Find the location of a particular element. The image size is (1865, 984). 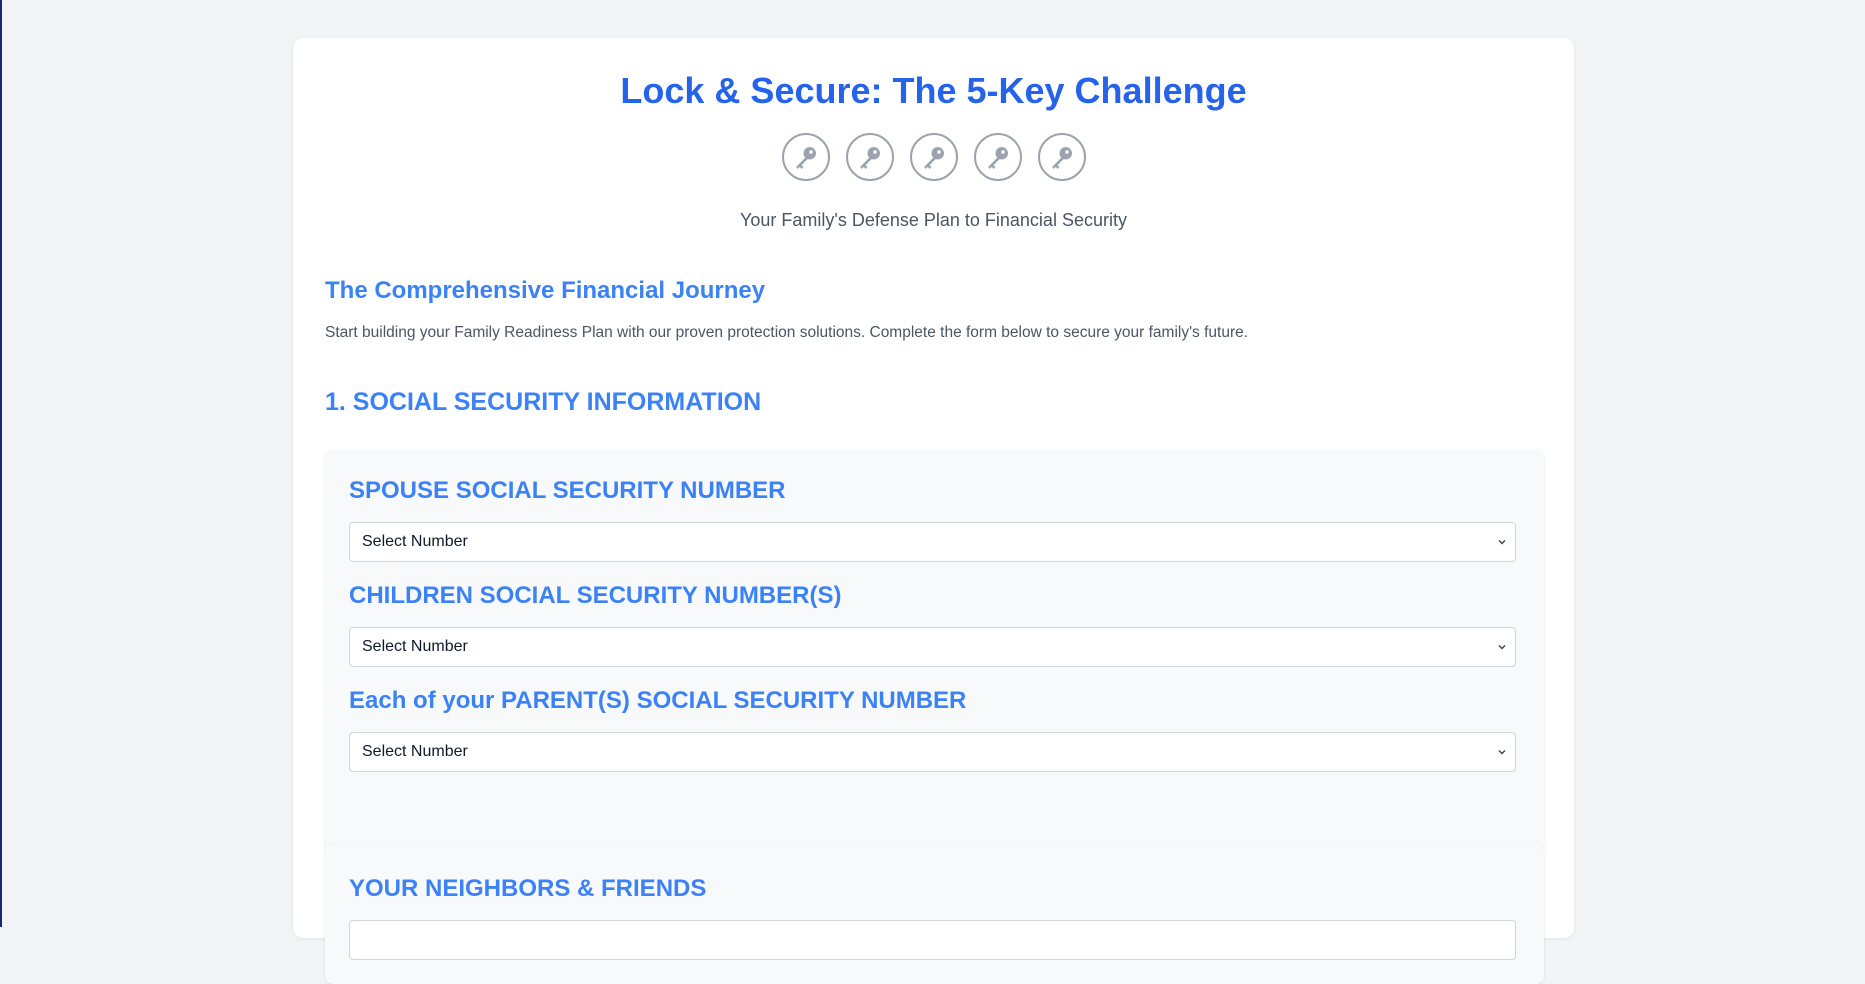

spouse-ssn-label: SPOUSE SOCIAL SECURITY NUMBER is located at coordinates (567, 490).